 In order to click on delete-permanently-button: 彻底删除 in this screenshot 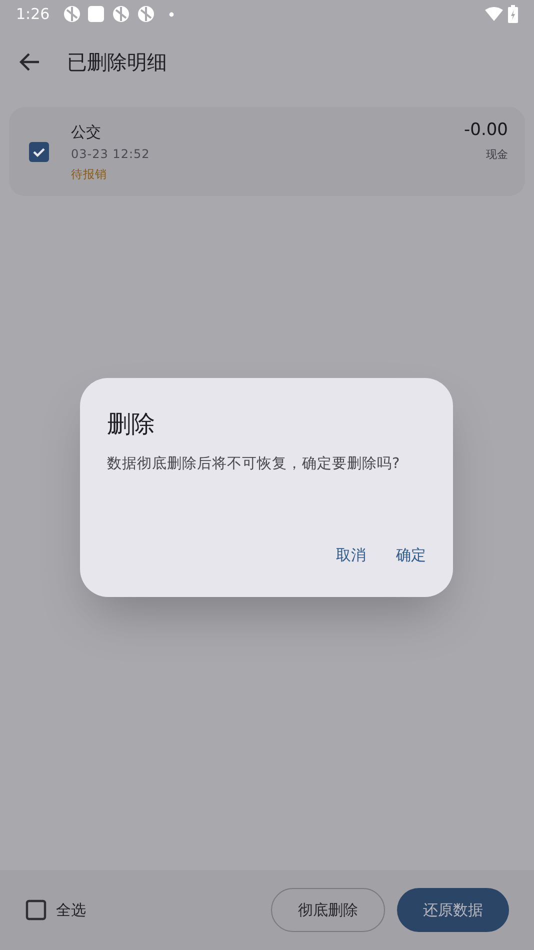, I will do `click(328, 910)`.